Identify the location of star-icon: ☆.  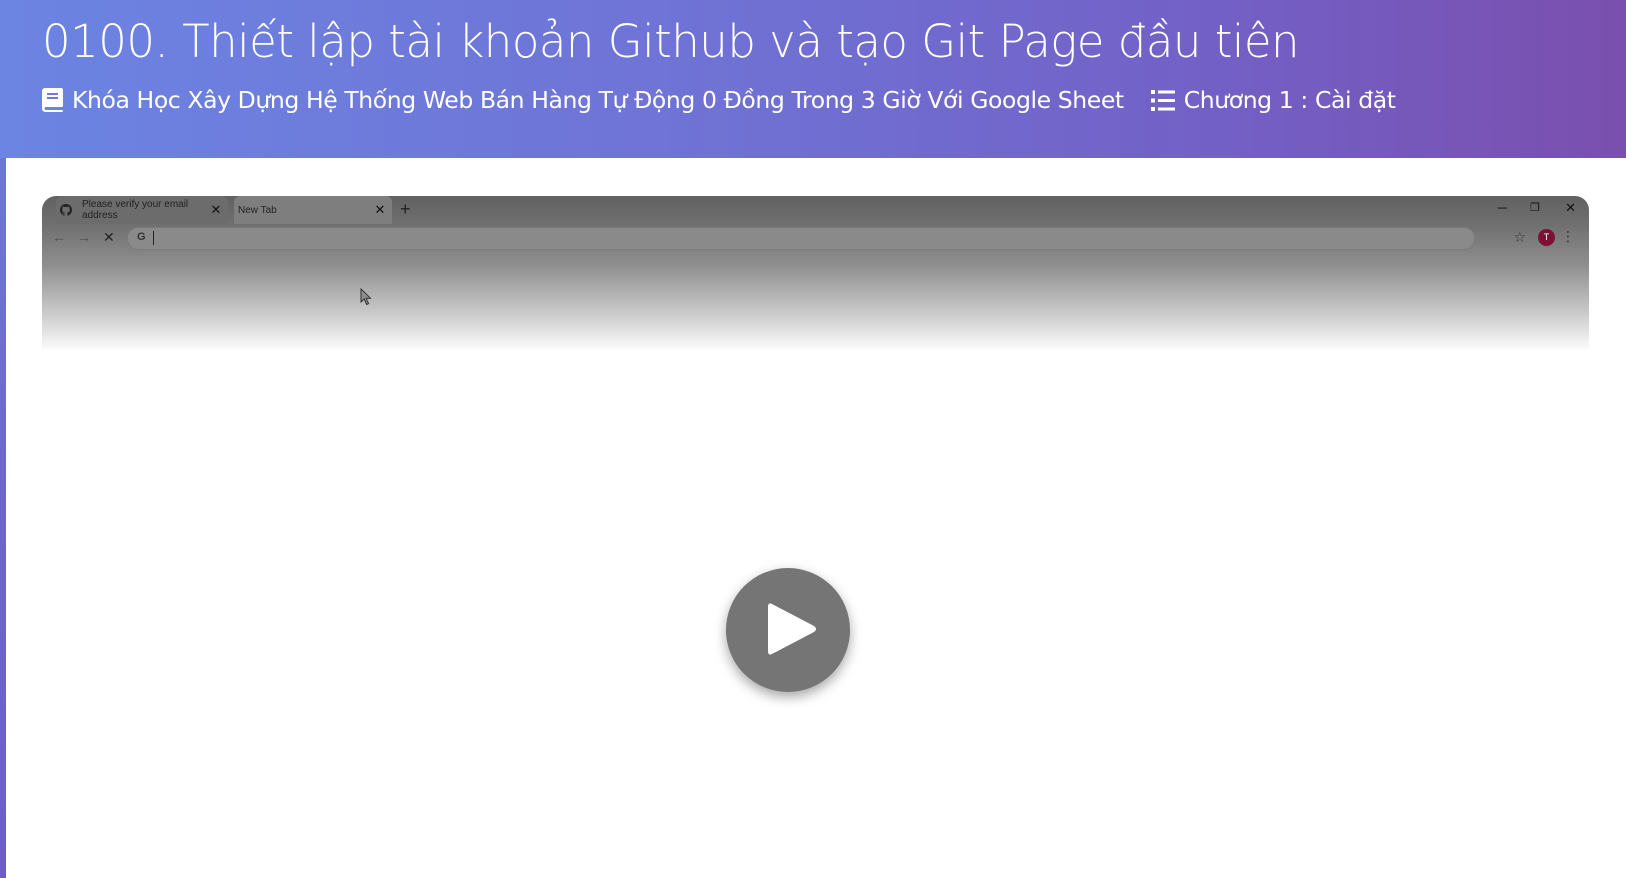
(1519, 237).